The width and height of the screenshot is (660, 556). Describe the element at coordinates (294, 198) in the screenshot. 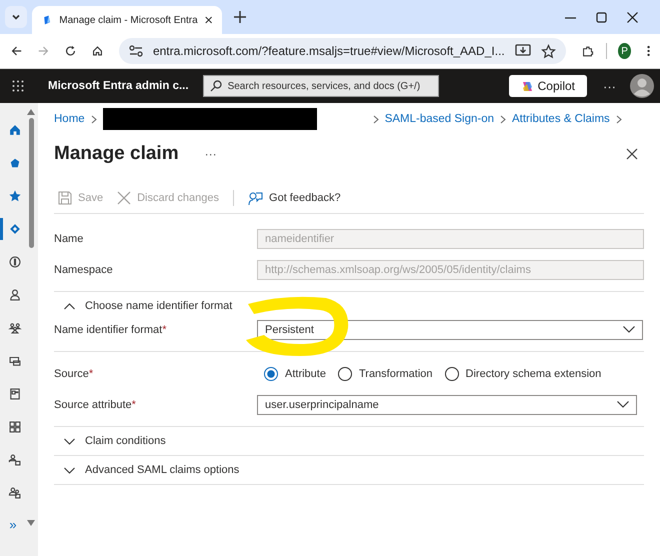

I see `feedback-button: Got feedback?` at that location.